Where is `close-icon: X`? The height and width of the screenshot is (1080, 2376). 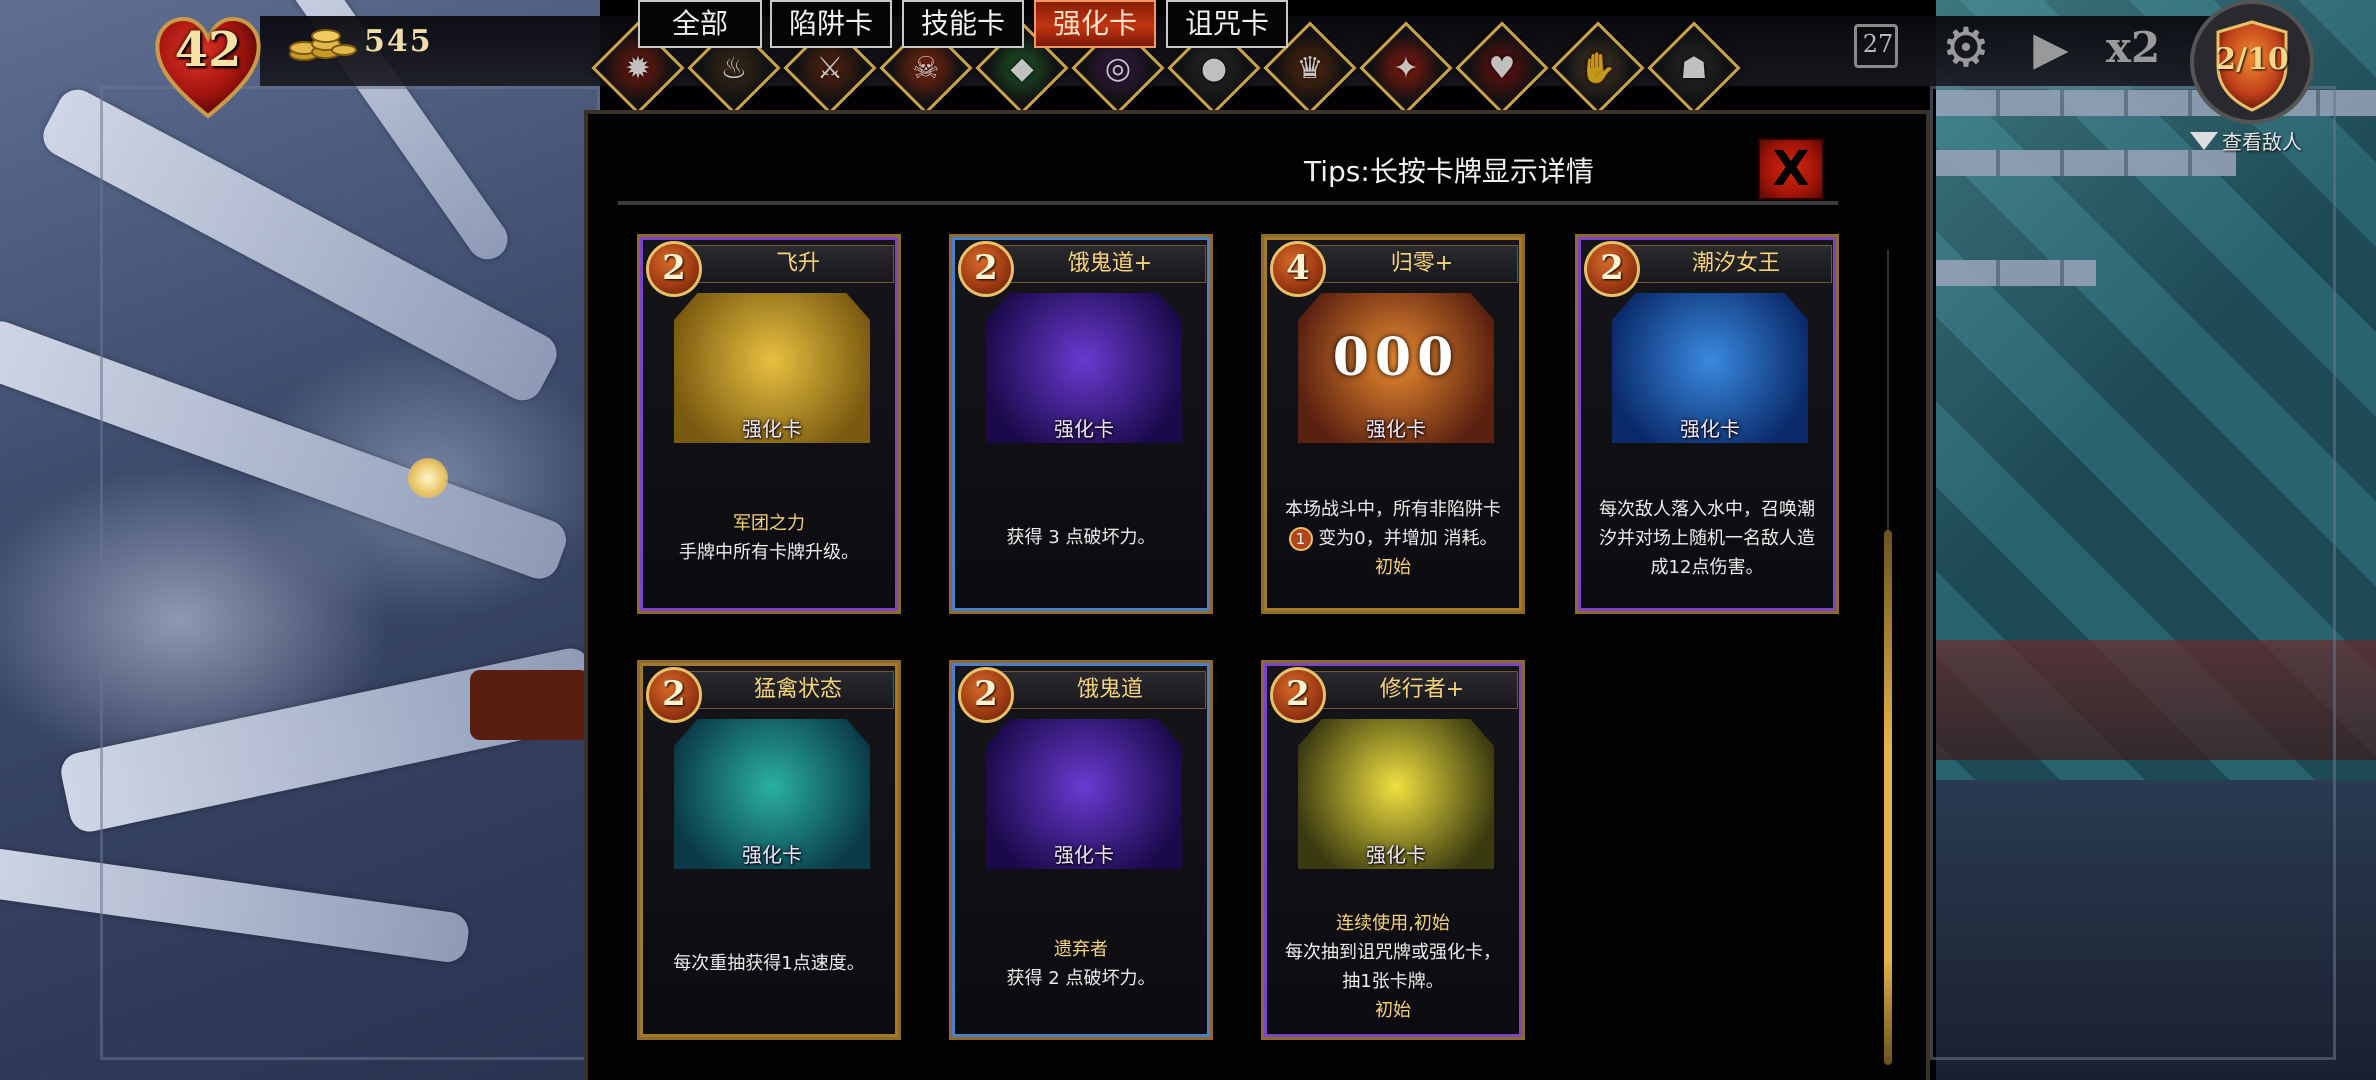
close-icon: X is located at coordinates (1791, 169).